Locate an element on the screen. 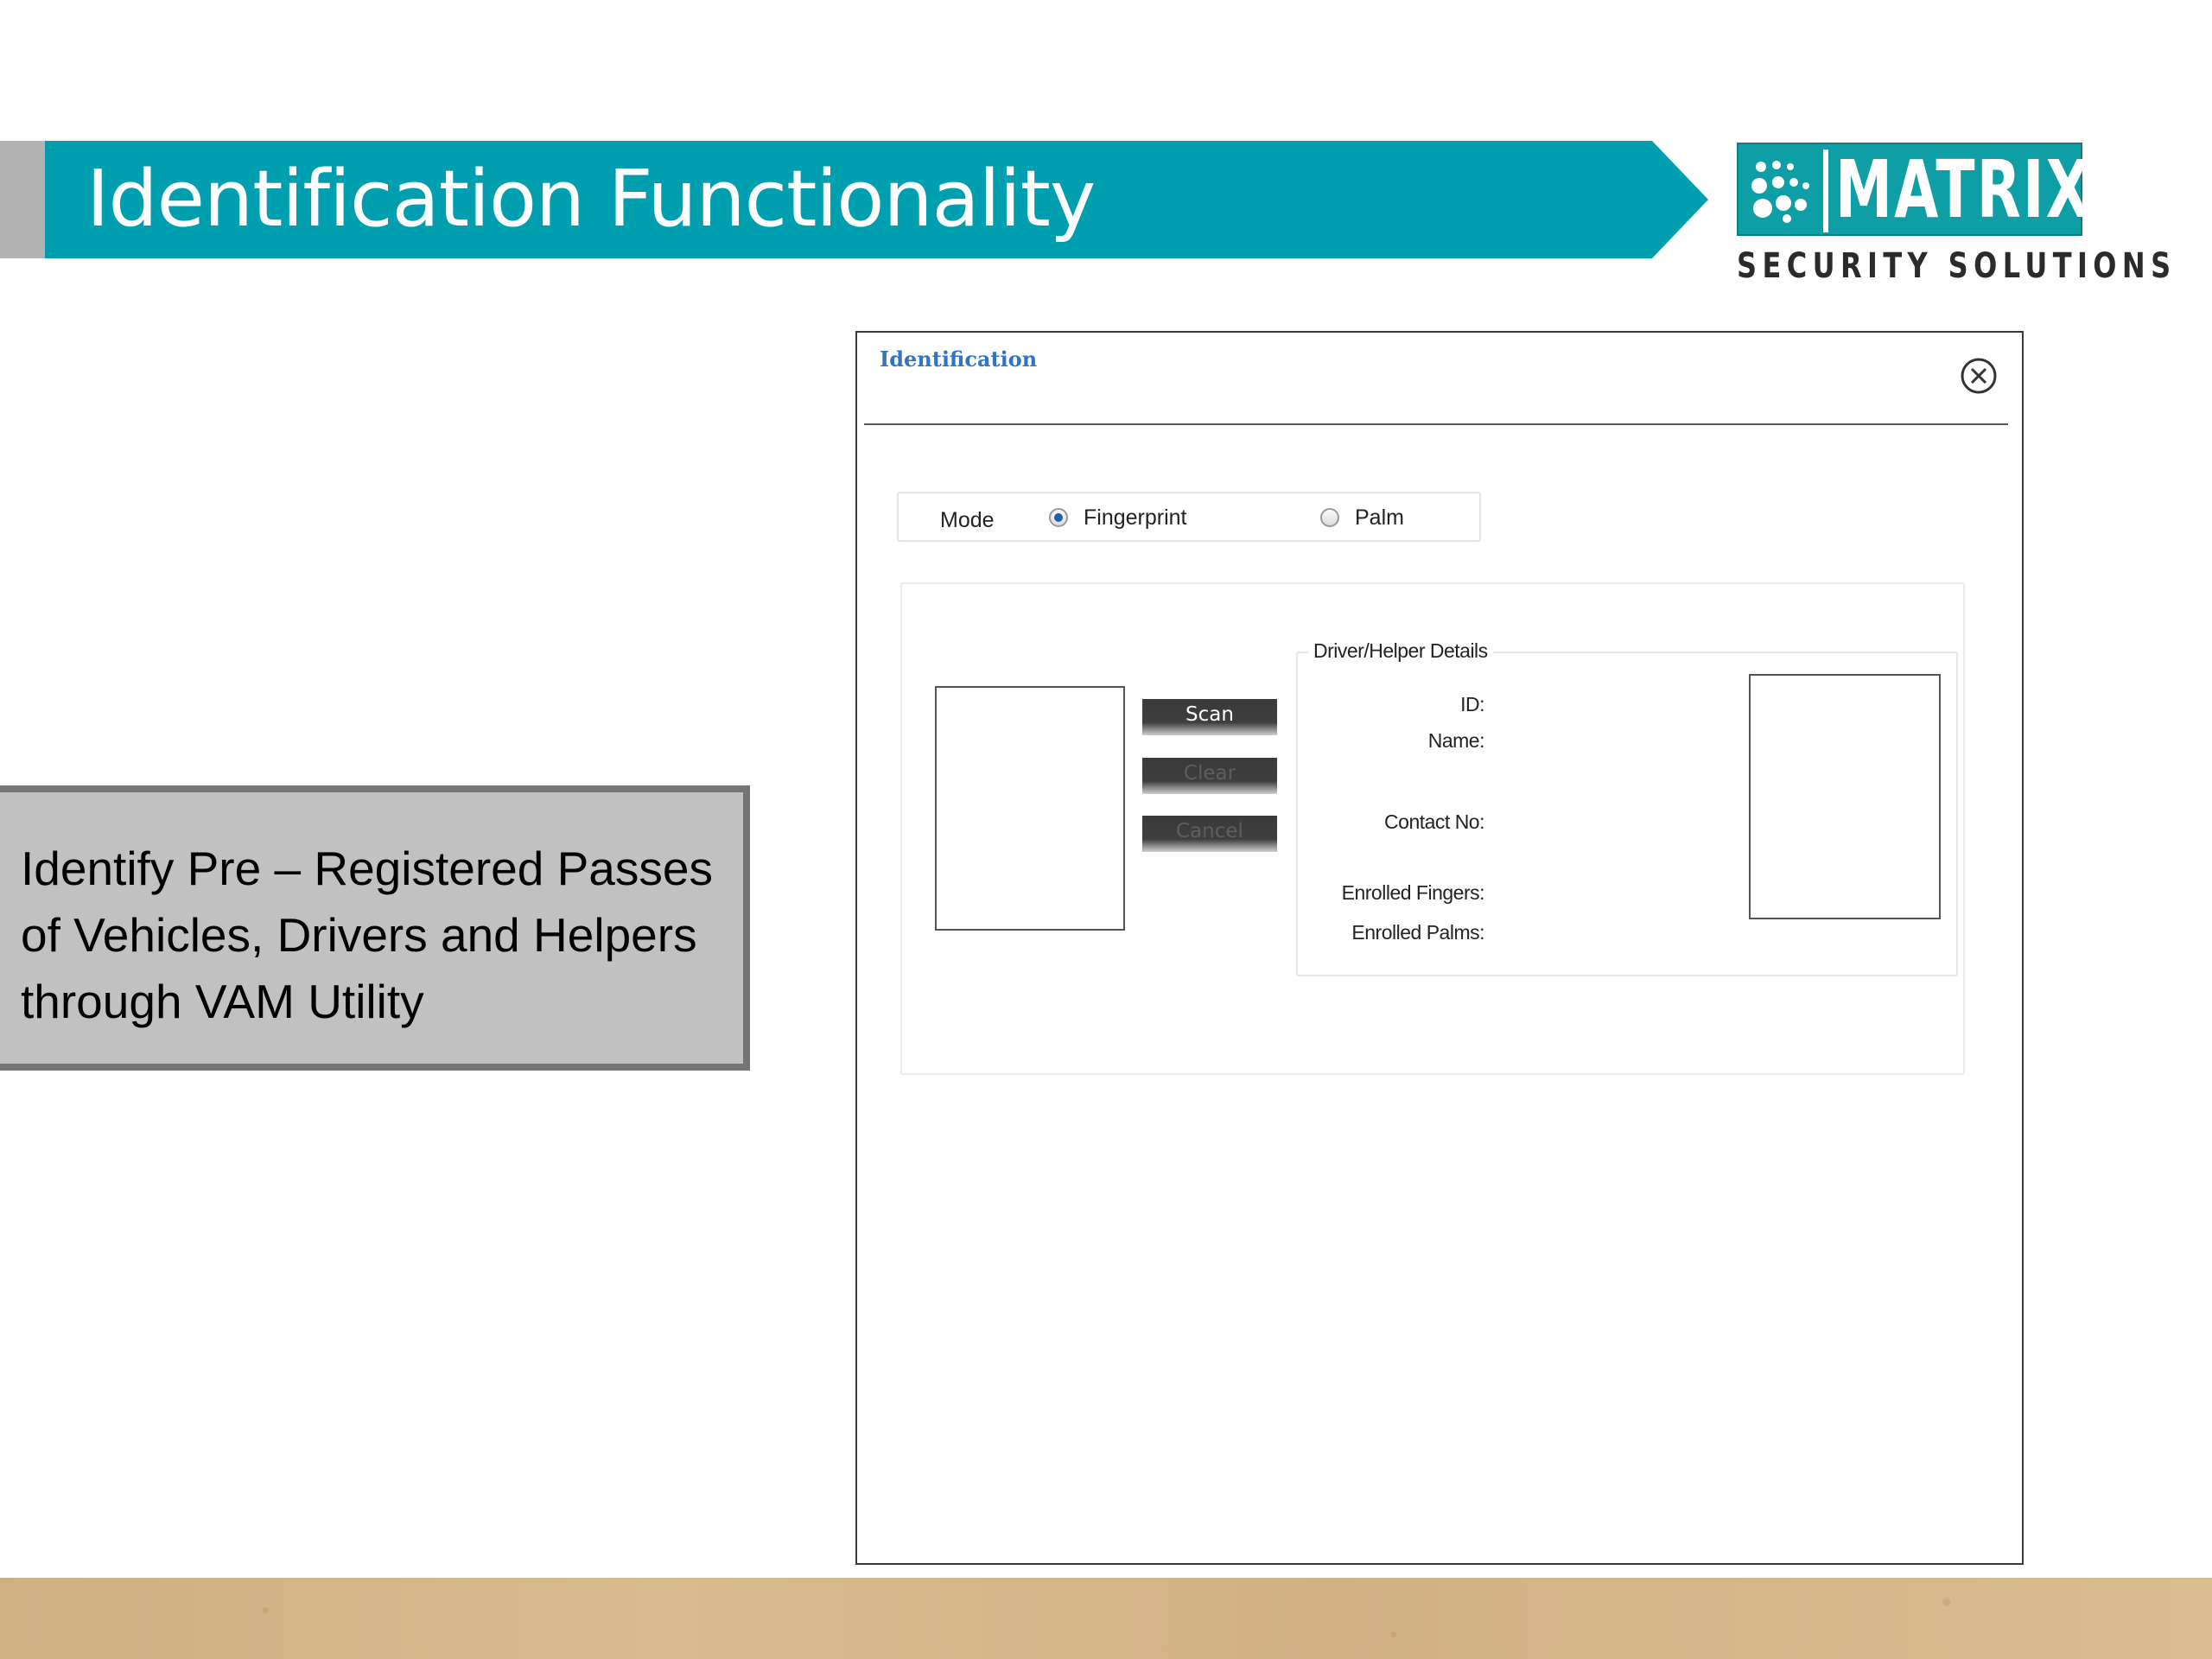 The height and width of the screenshot is (1659, 2212). enrolled-fingers-label: Enrolled Fingers: is located at coordinates (1413, 892).